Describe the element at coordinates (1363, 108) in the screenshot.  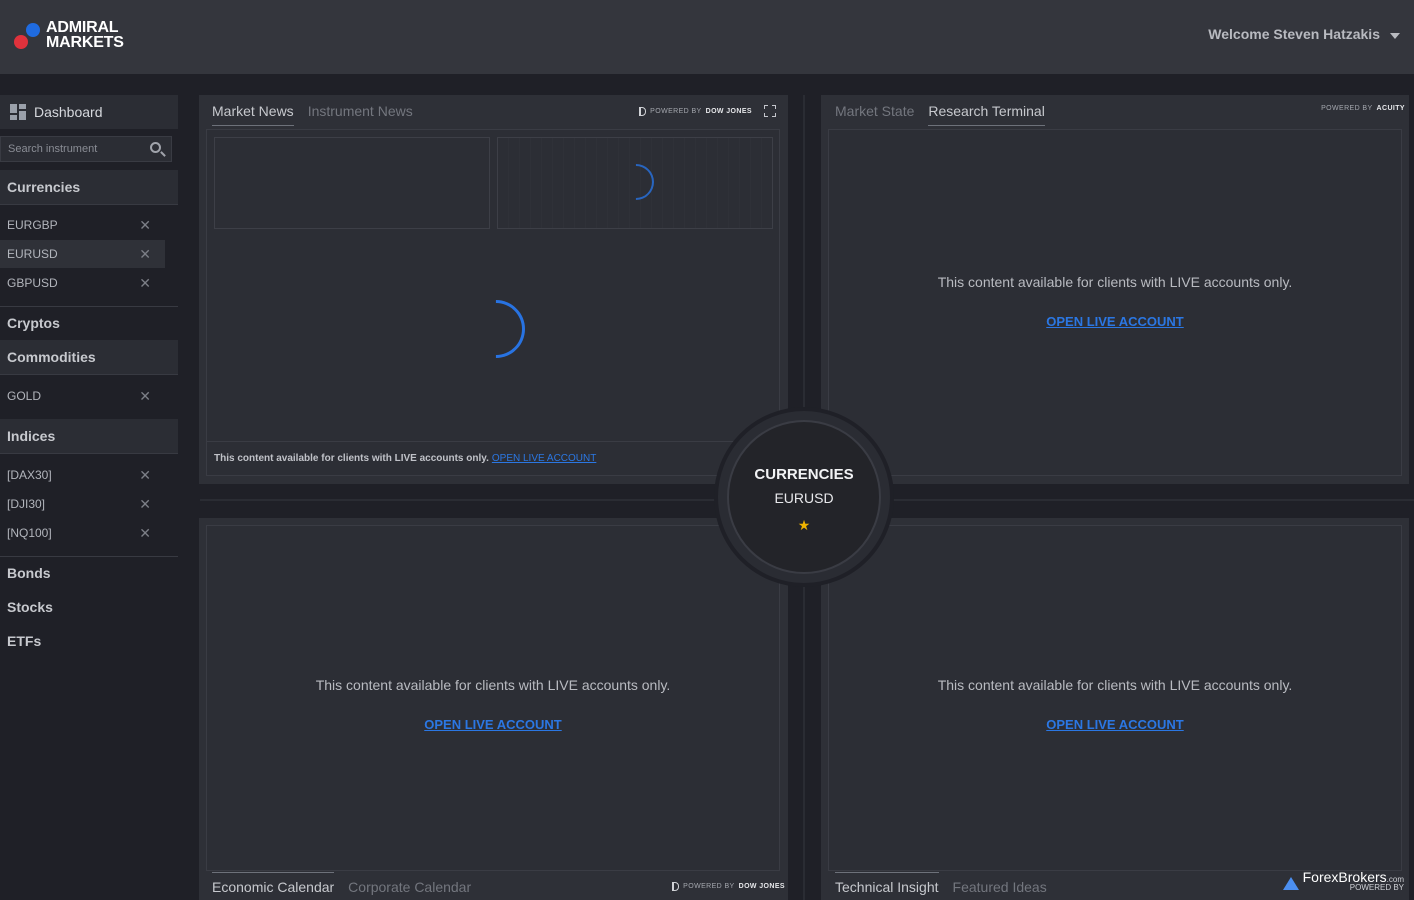
I see `powered-by-acuity: POWERED BY ACUITY` at that location.